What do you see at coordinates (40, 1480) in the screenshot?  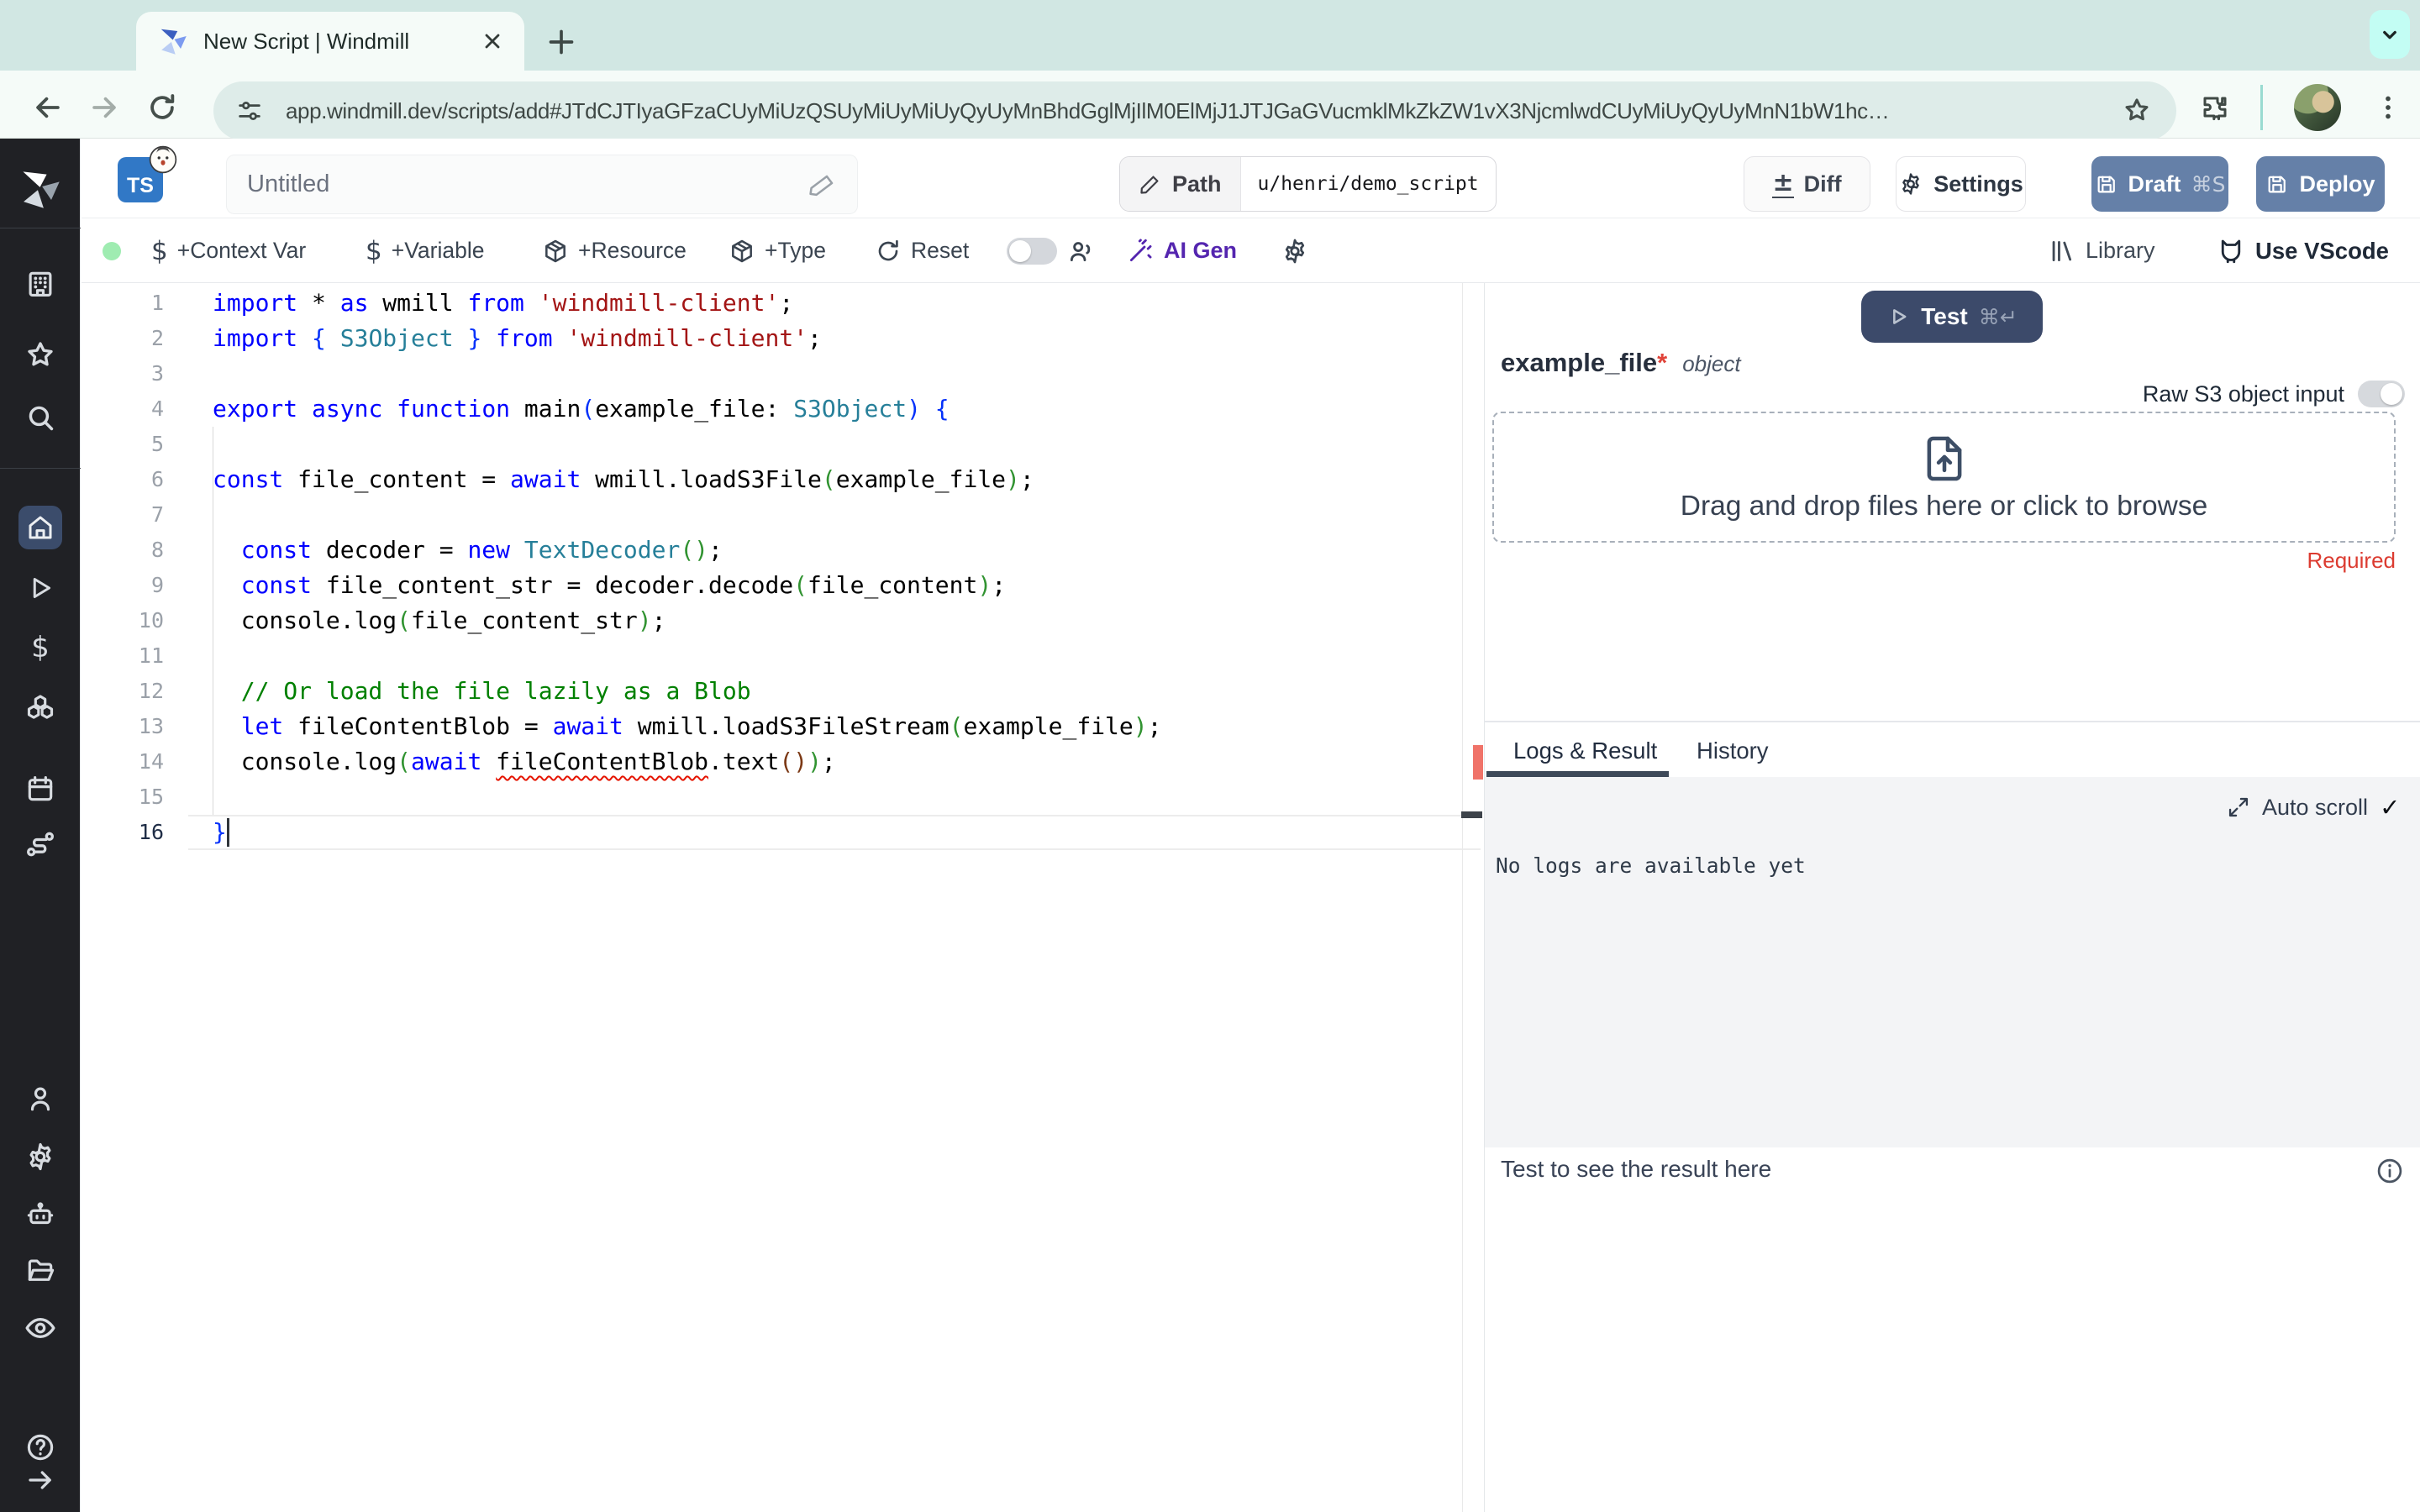 I see `expand-sidebar-icon` at bounding box center [40, 1480].